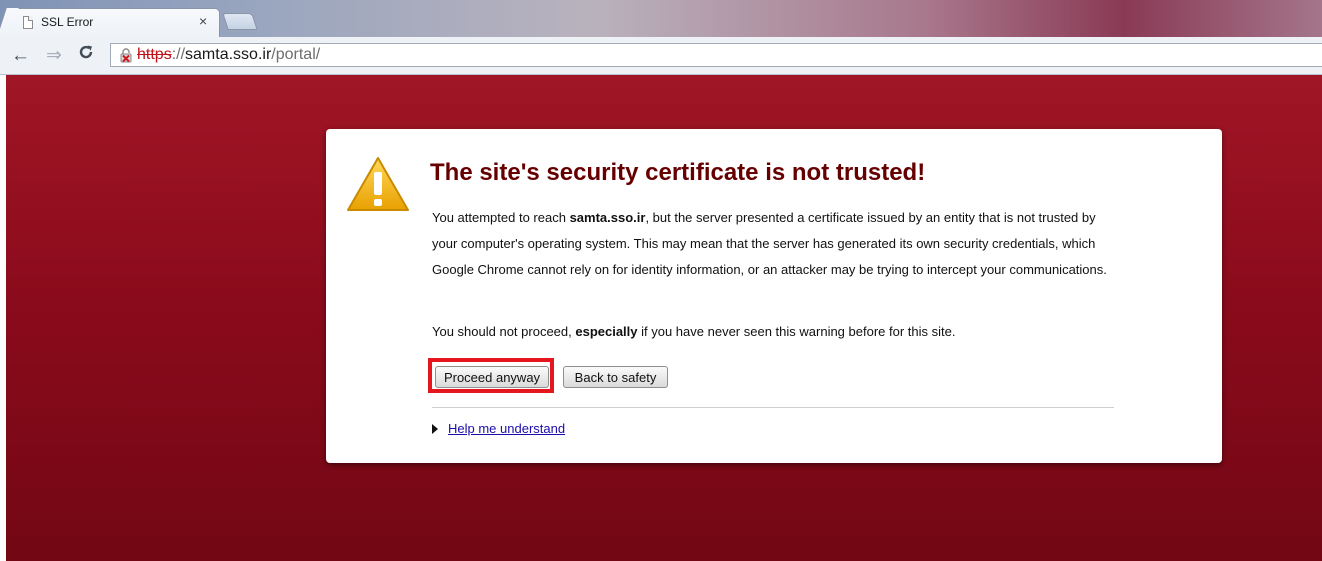 Image resolution: width=1322 pixels, height=561 pixels. I want to click on triangle-right-icon, so click(435, 429).